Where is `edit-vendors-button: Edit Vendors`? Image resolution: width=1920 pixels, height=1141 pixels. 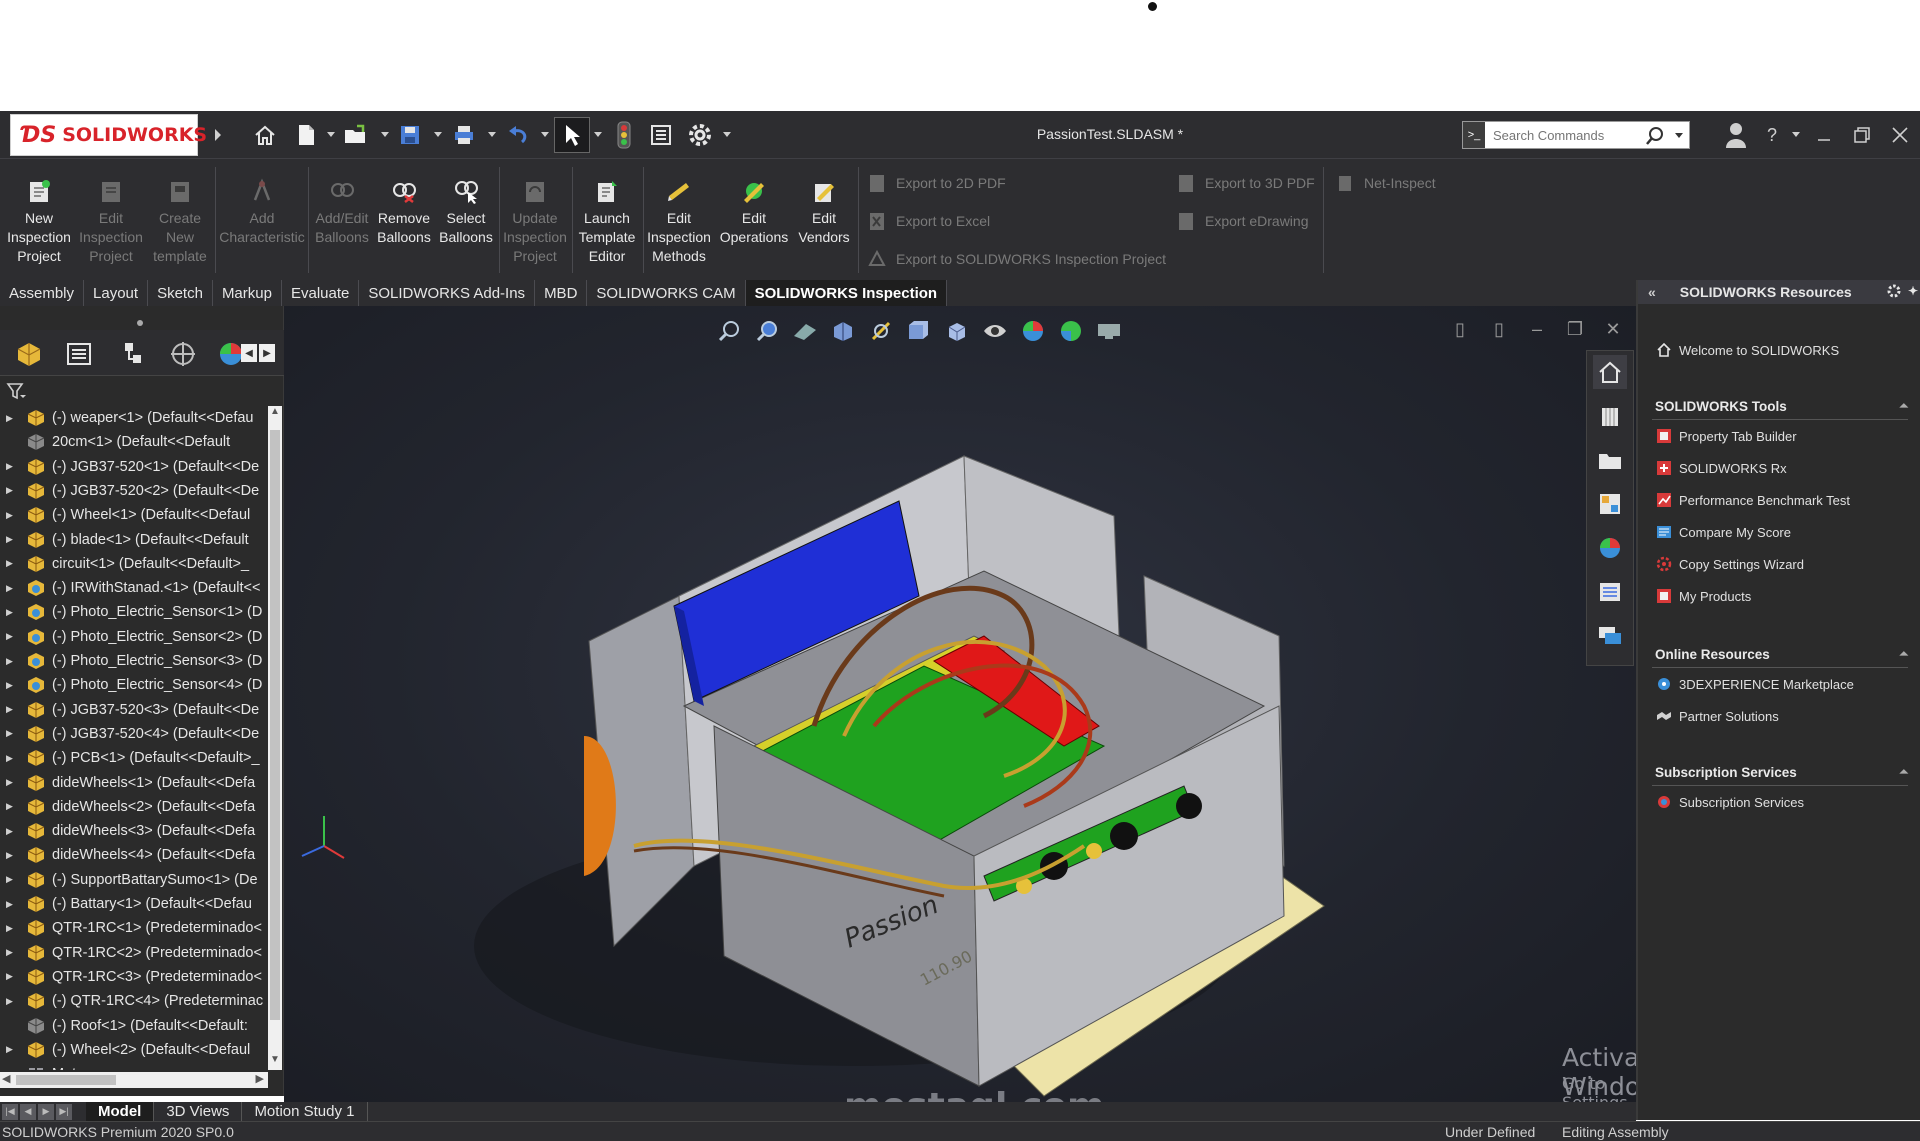
edit-vendors-button: Edit Vendors is located at coordinates (824, 219).